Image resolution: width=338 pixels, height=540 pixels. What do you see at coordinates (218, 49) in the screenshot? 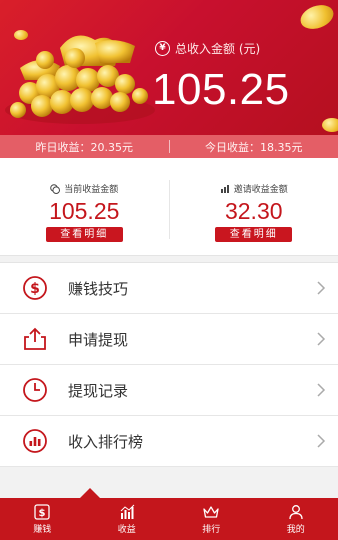
I see `total-income-label: 总收入金额 (元)` at bounding box center [218, 49].